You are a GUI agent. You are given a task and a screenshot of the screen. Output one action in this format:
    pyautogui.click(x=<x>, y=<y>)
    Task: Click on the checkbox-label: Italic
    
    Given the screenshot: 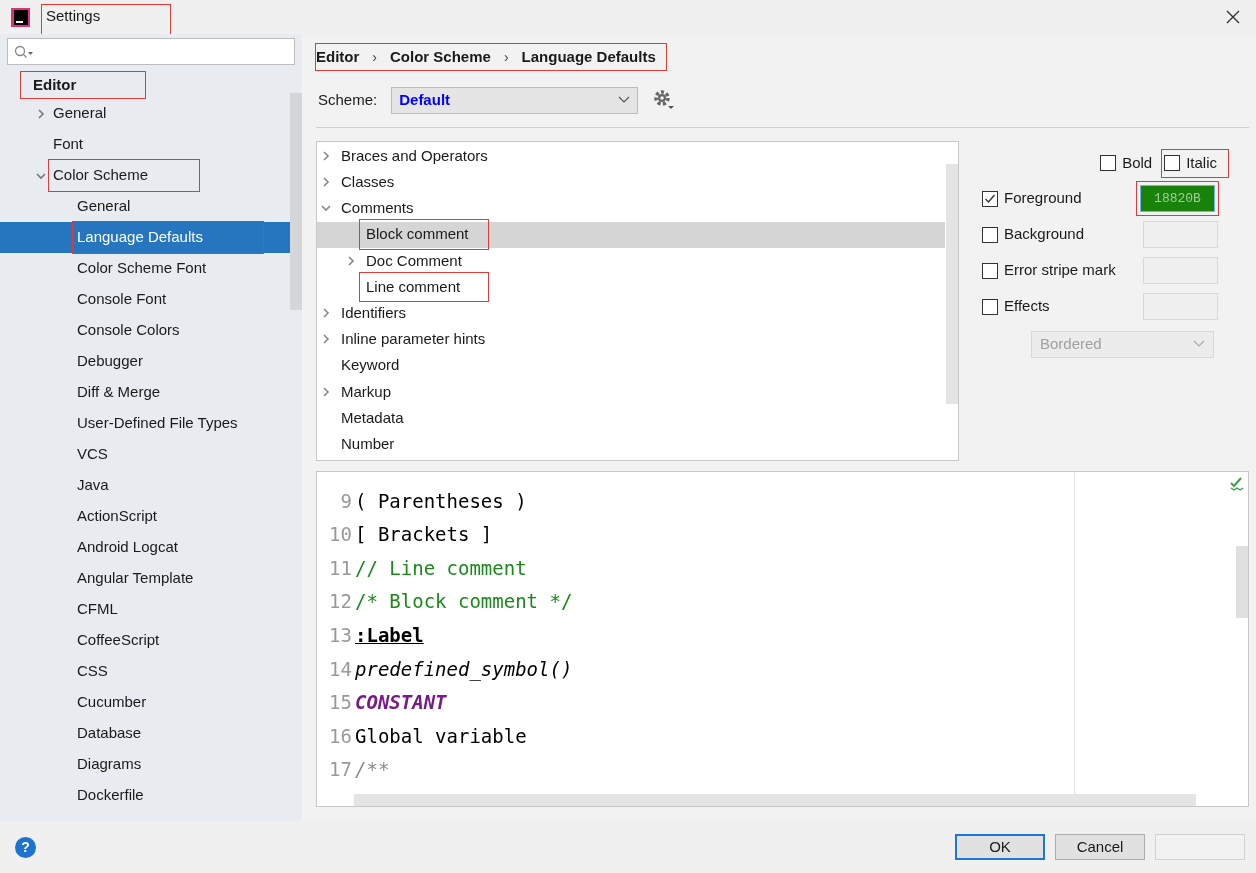 What is the action you would take?
    pyautogui.click(x=1201, y=163)
    